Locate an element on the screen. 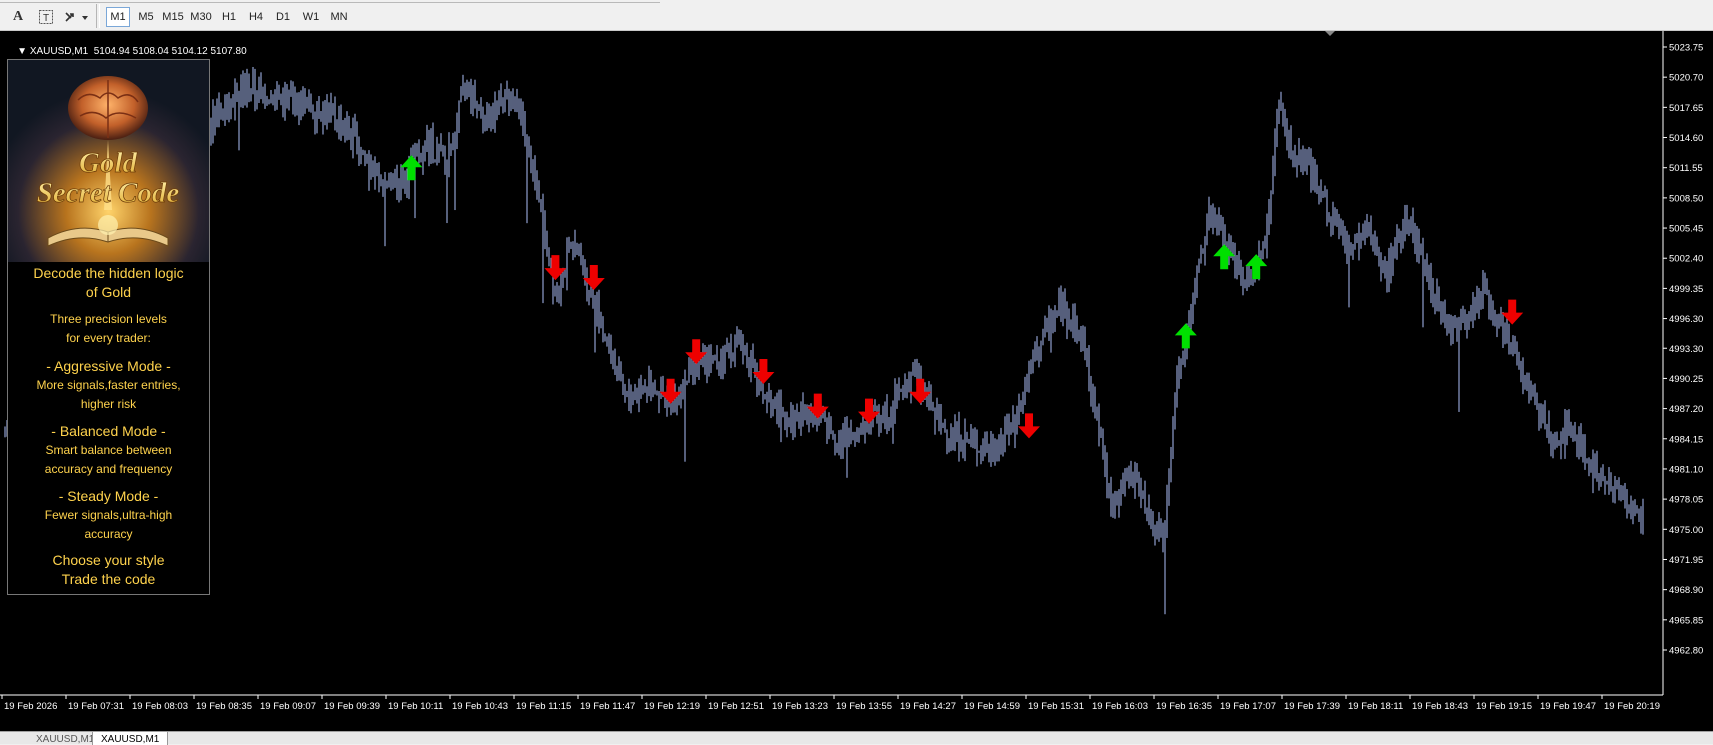 The width and height of the screenshot is (1713, 745). time-tick-label: 19 Feb 17:07 is located at coordinates (1248, 706).